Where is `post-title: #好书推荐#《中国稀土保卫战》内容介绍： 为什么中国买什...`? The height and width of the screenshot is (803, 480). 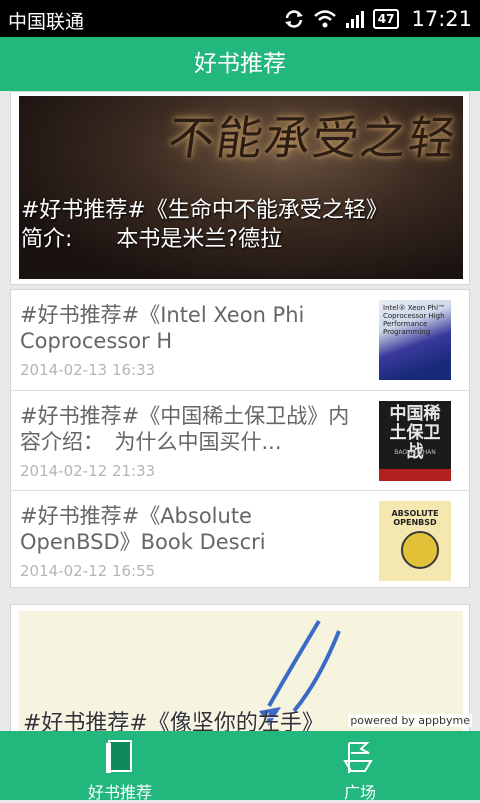
post-title: #好书推荐#《中国稀土保卫战》内容介绍： 为什么中国买什... is located at coordinates (185, 429).